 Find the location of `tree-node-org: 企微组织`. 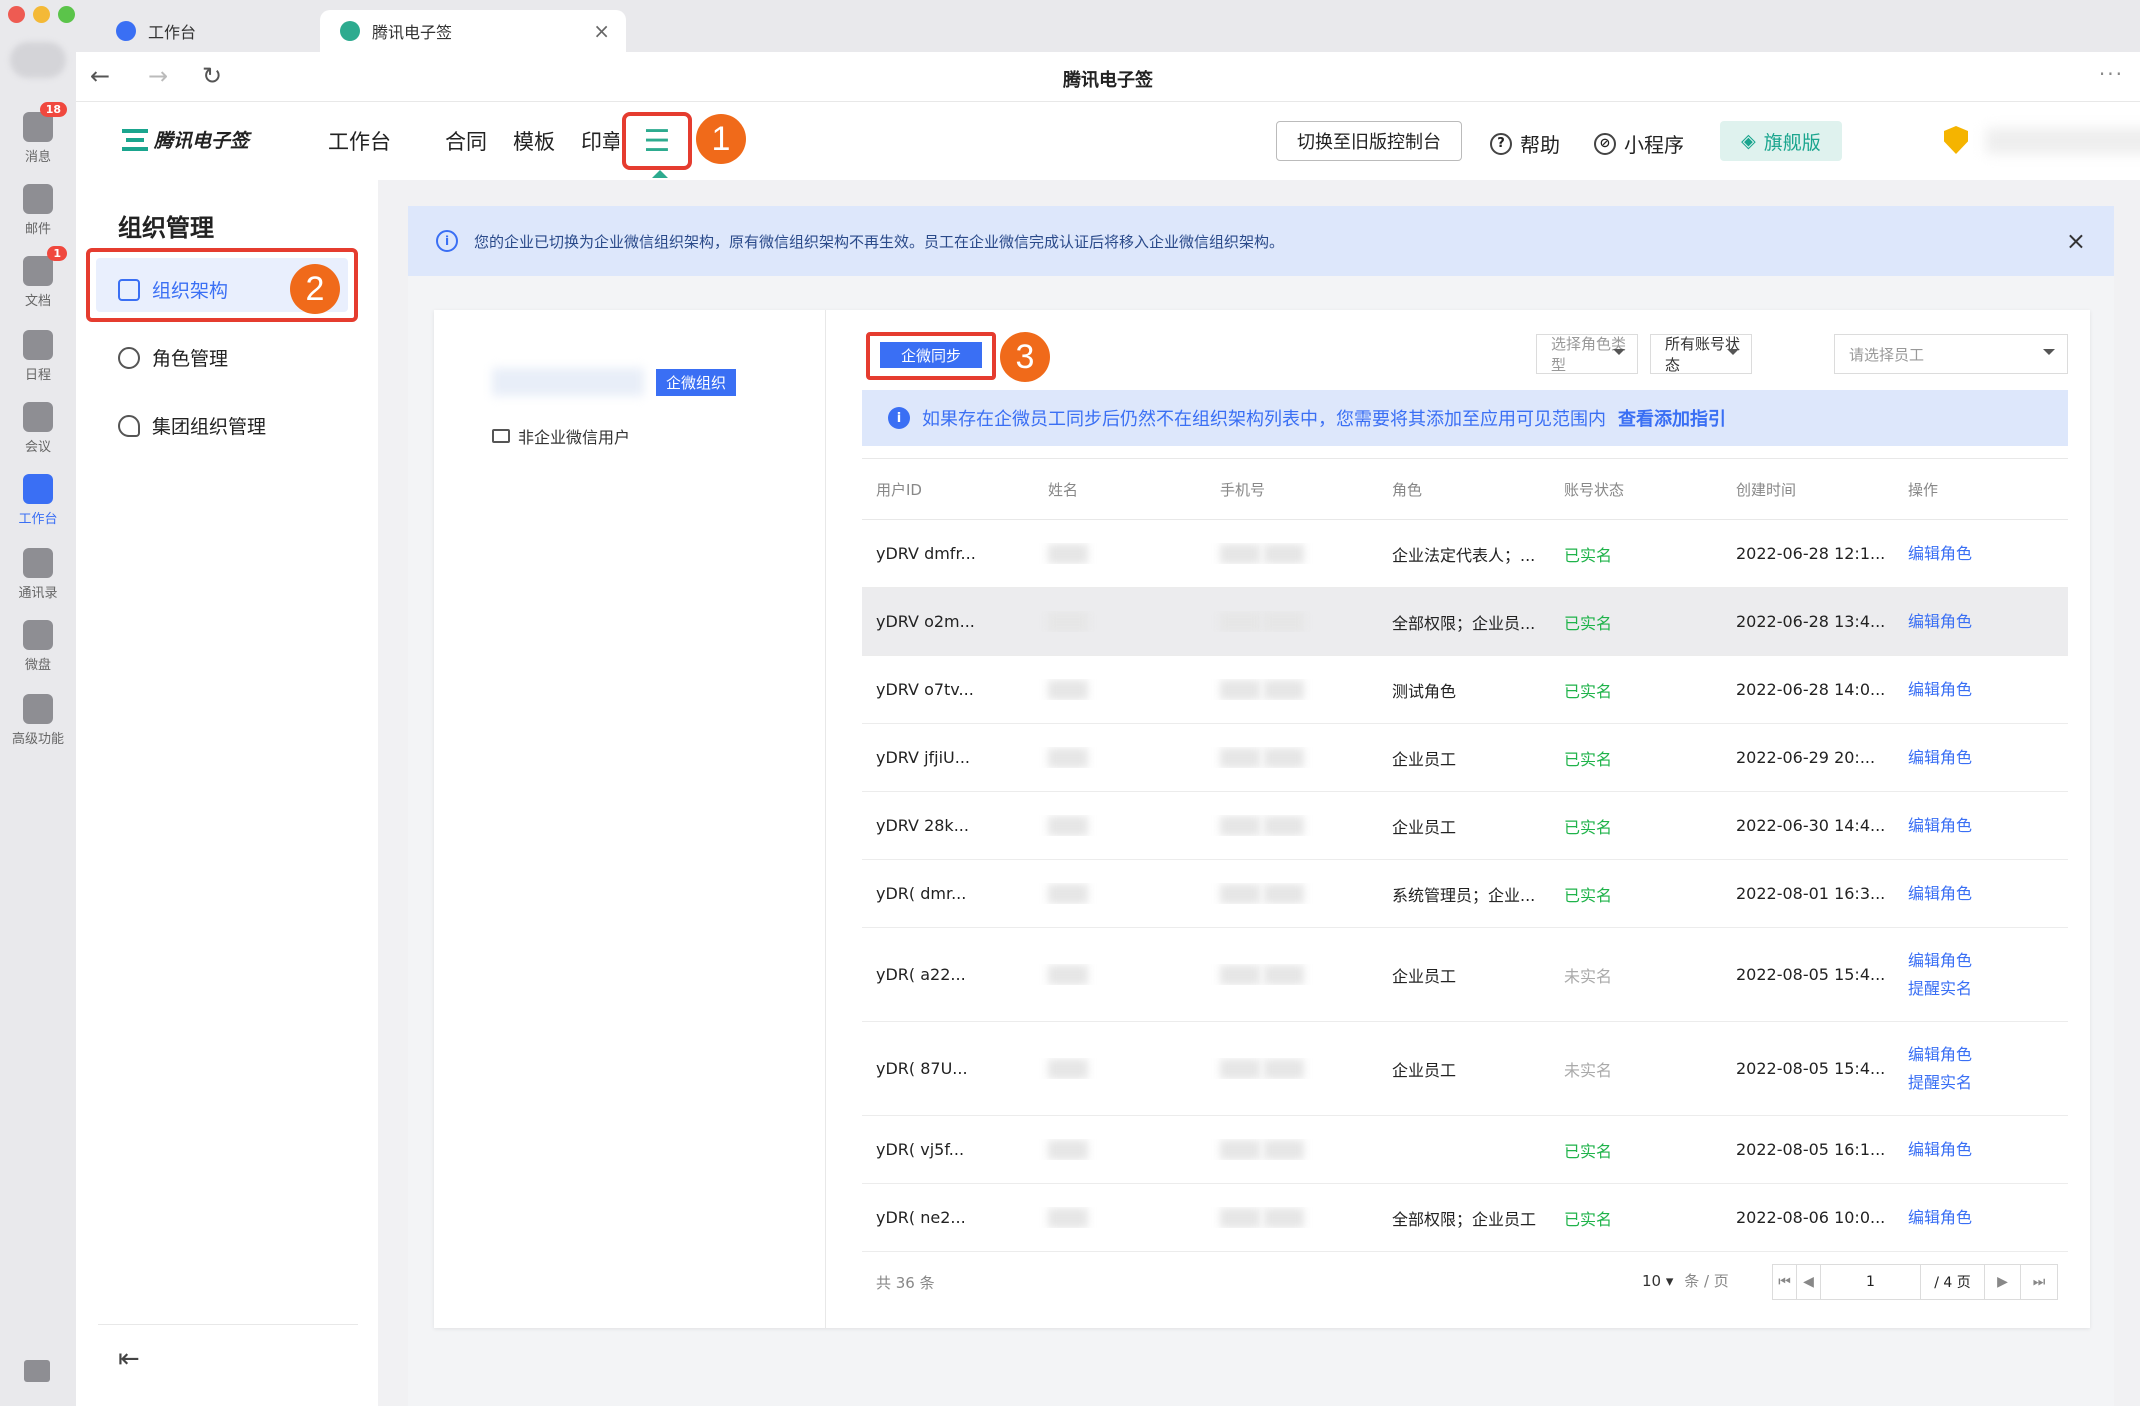

tree-node-org: 企微组织 is located at coordinates (614, 382).